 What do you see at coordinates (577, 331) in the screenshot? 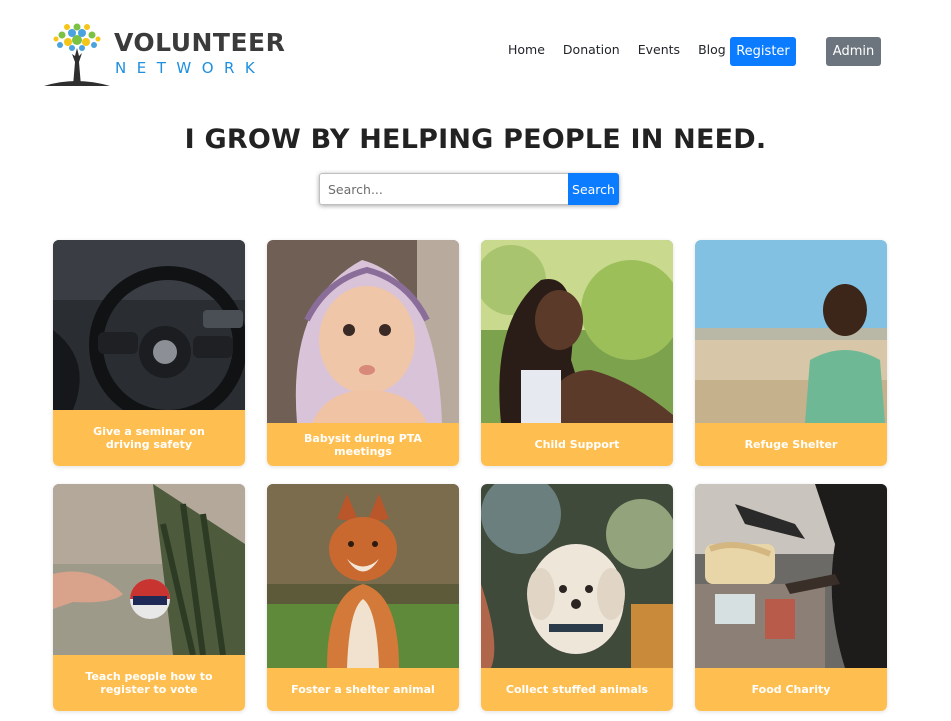
I see `smiling-girl-image` at bounding box center [577, 331].